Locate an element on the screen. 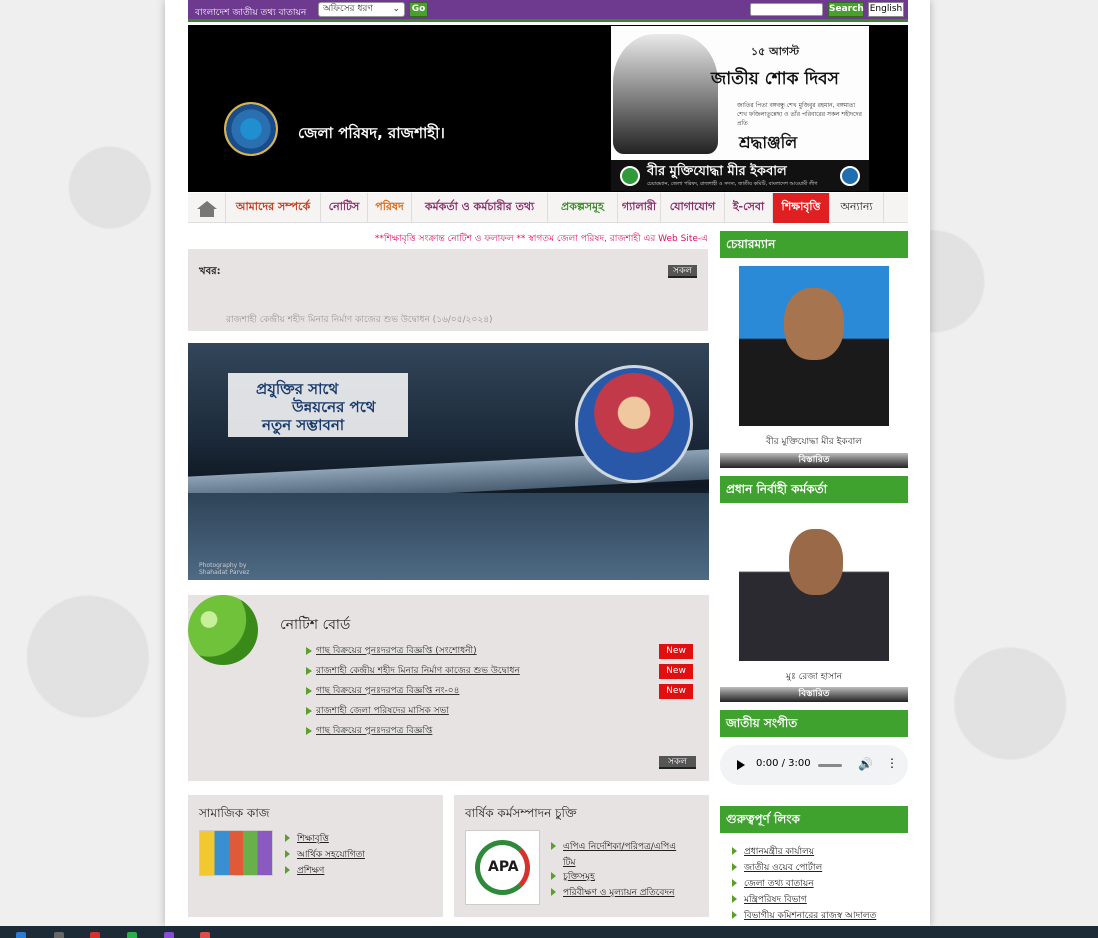 The image size is (1098, 938). apa-link: পরিবীক্ষণ ও মূল্যায়ন প্রতিবেদন is located at coordinates (619, 892).